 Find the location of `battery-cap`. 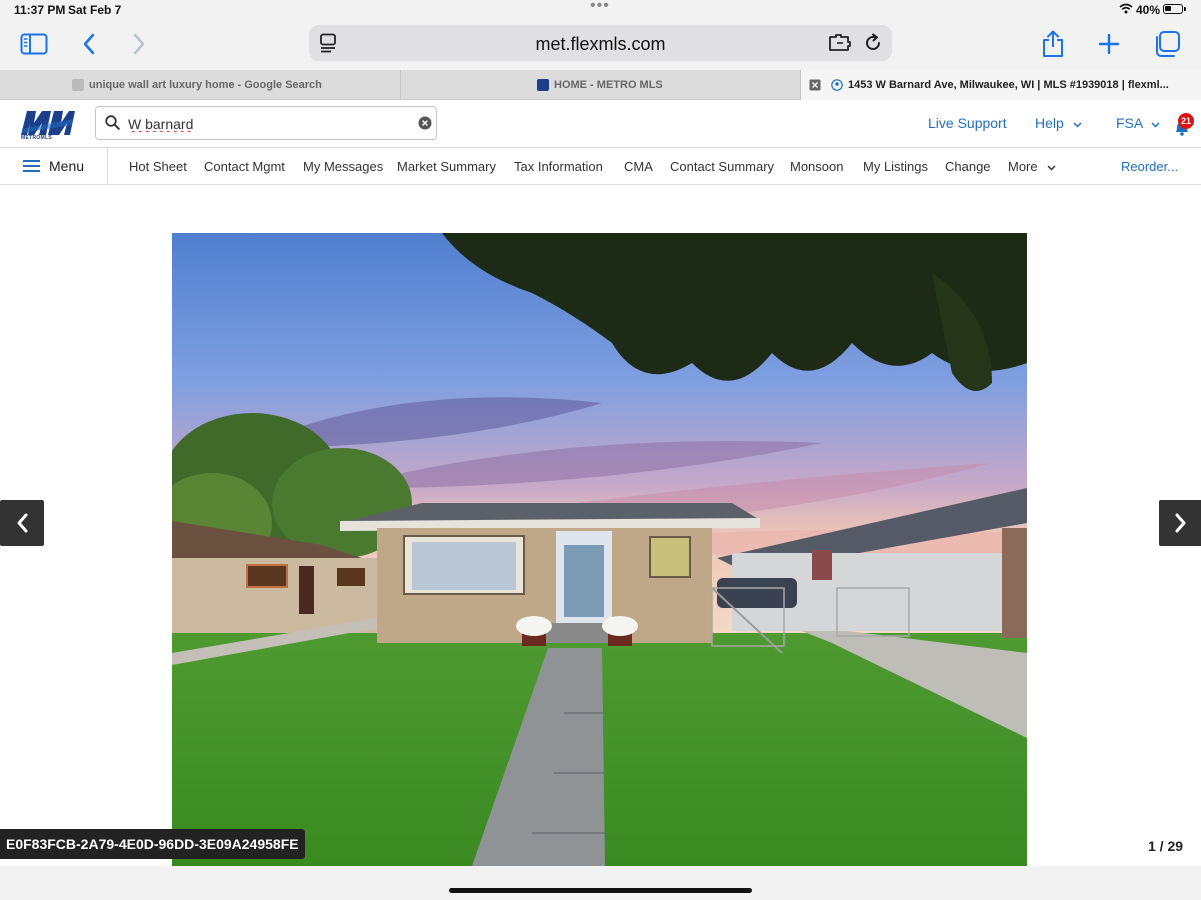

battery-cap is located at coordinates (1185, 9).